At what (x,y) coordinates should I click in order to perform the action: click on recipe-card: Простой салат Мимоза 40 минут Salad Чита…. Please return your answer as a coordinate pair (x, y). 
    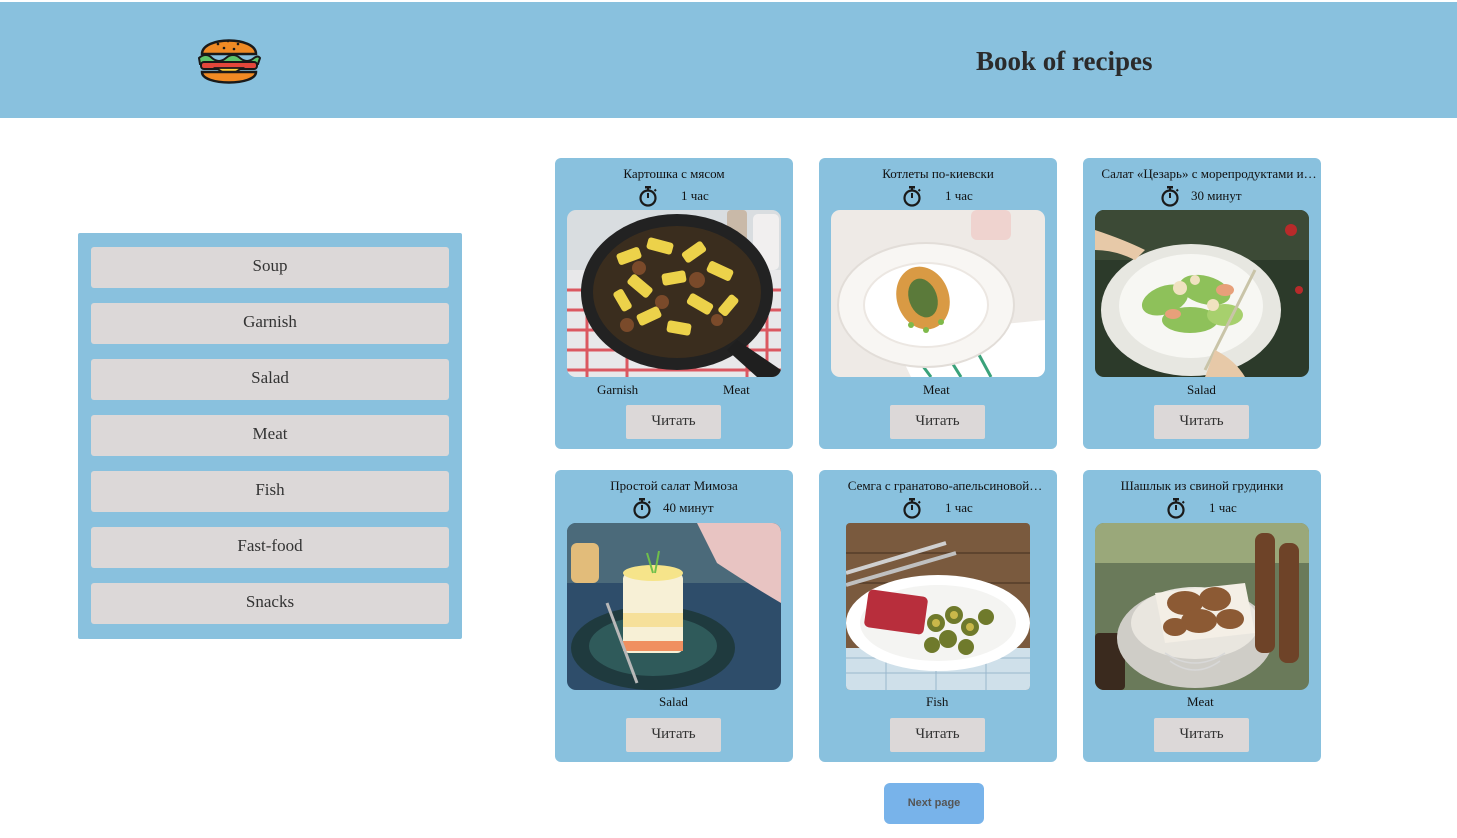
    Looking at the image, I should click on (674, 616).